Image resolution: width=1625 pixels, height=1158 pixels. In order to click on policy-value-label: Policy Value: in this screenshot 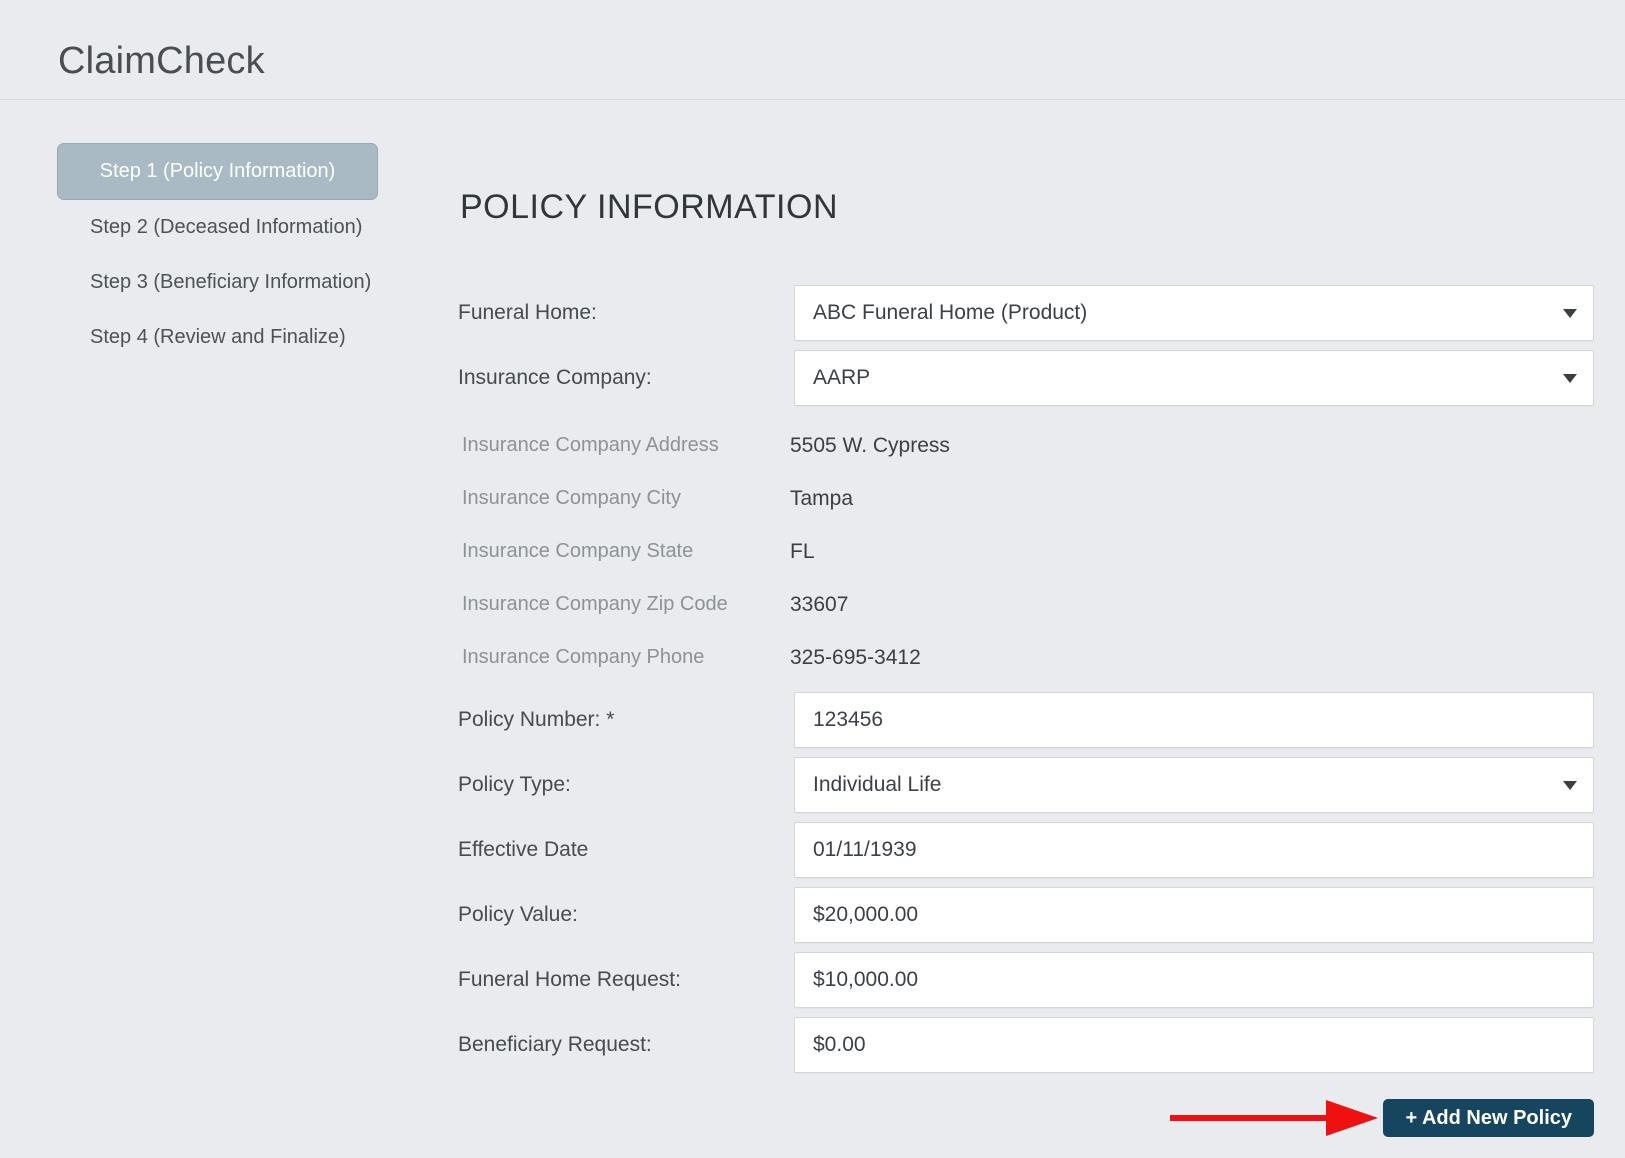, I will do `click(518, 914)`.